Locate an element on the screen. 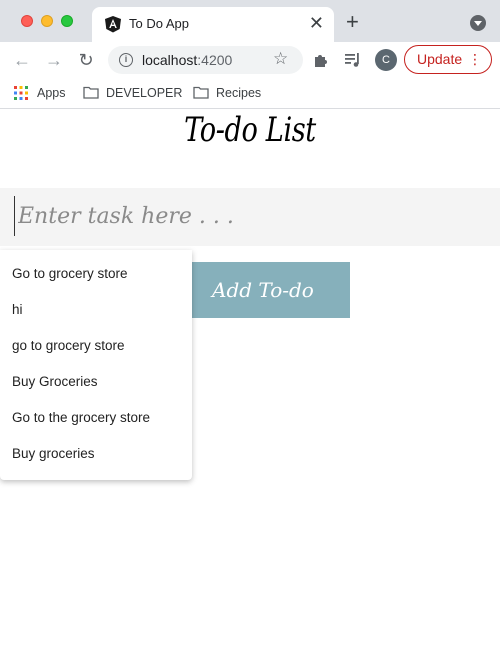  browser-tab: To Do App ✕ is located at coordinates (213, 24).